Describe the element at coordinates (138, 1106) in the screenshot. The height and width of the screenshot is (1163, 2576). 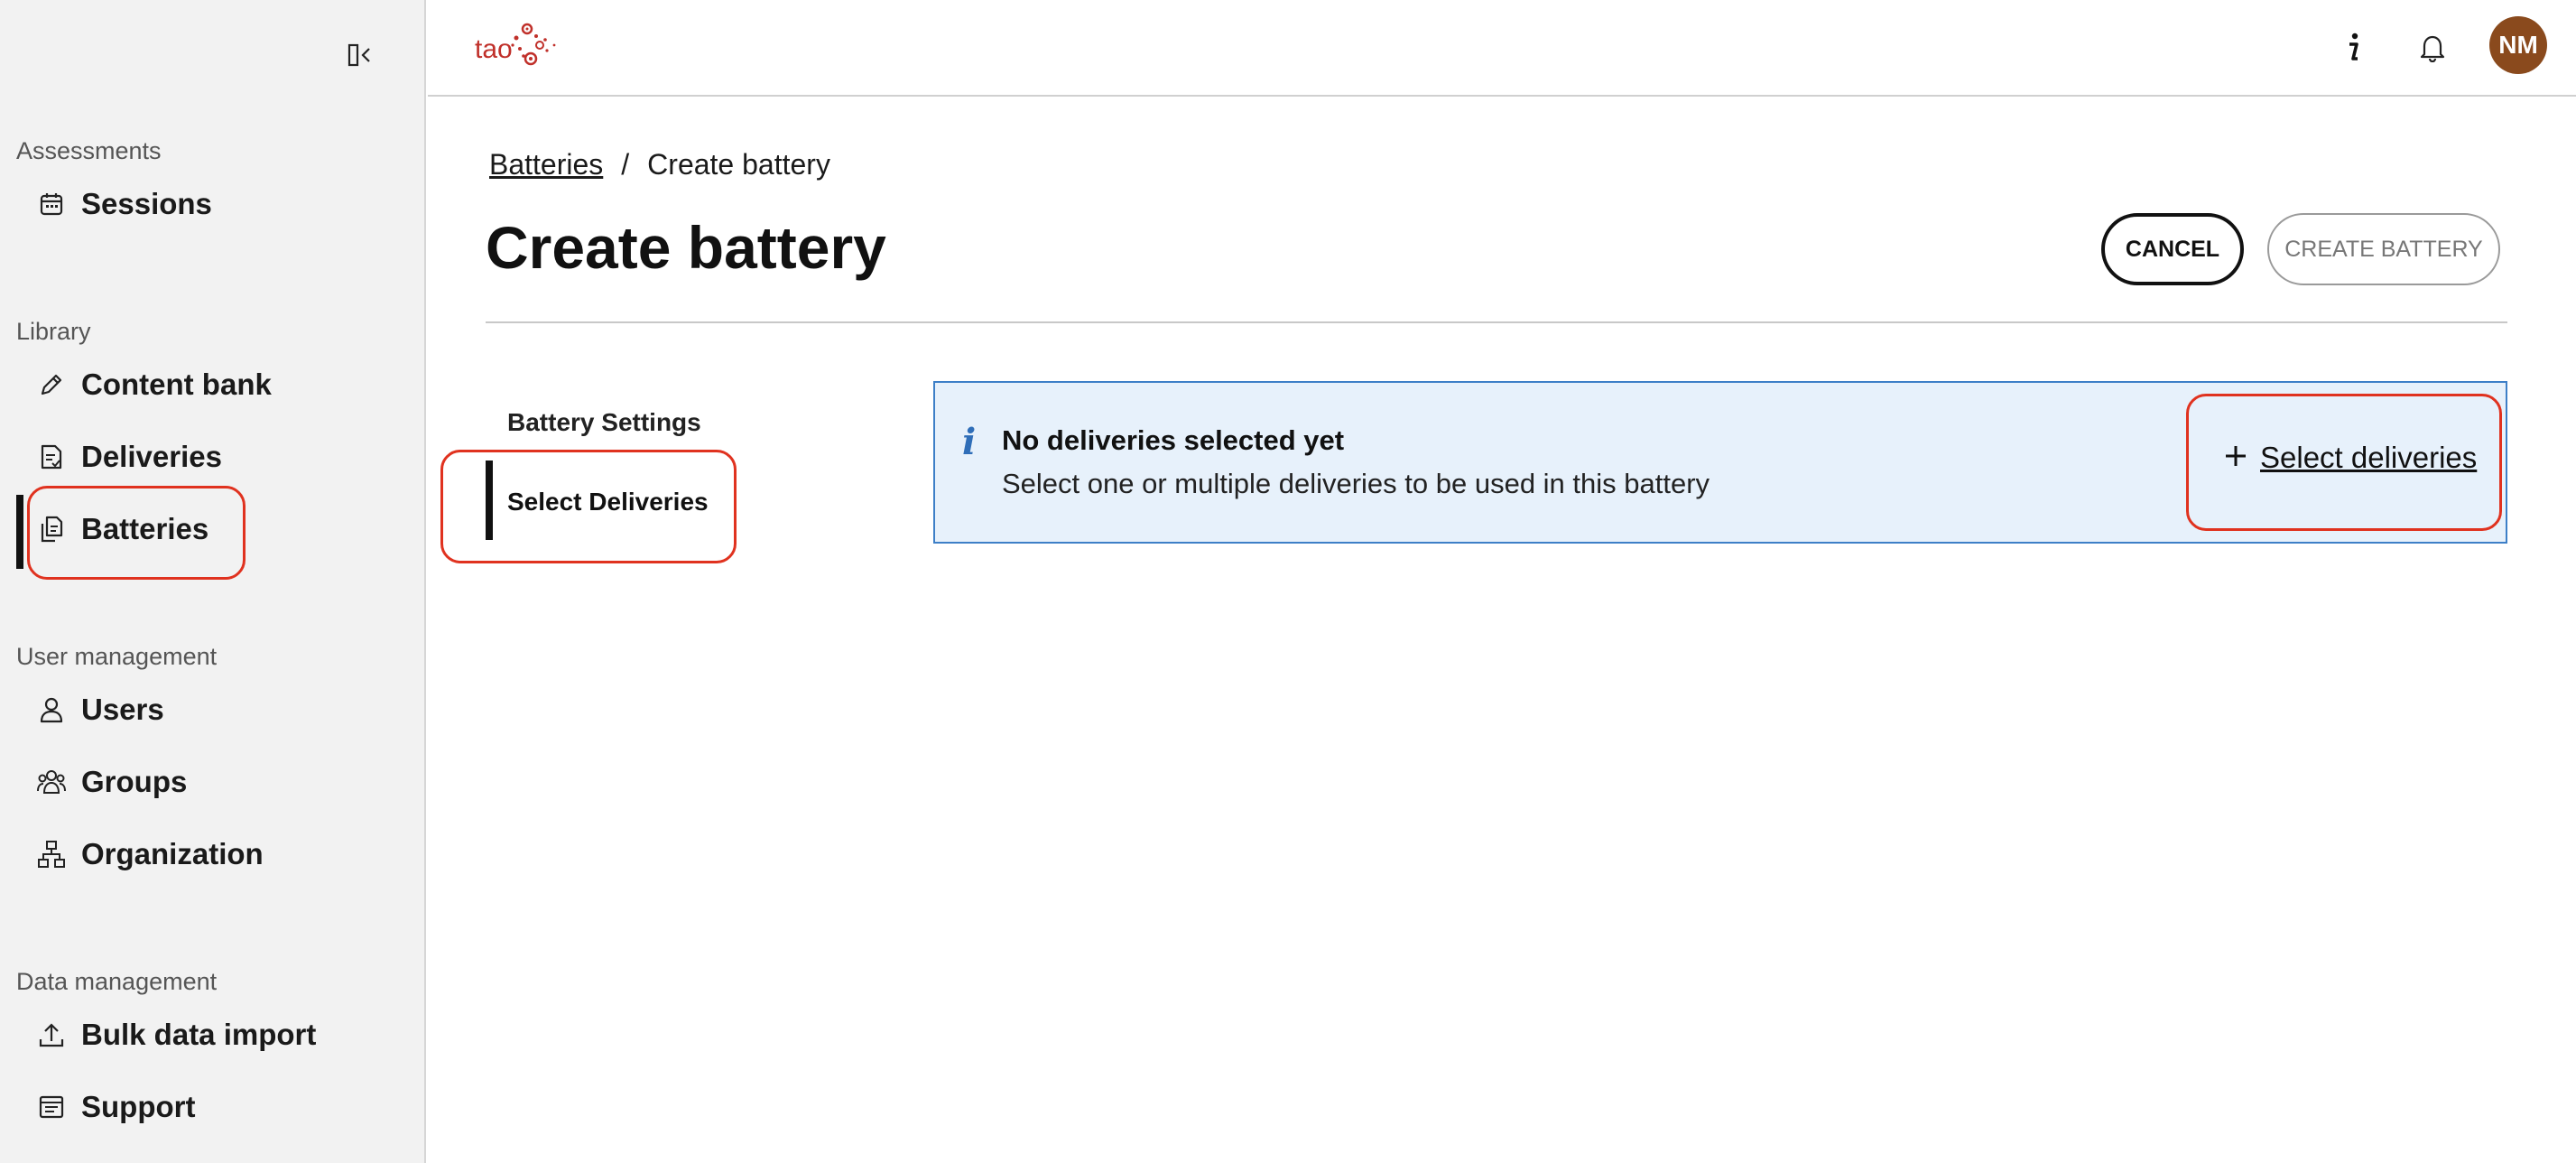
I see `sidebar-item-label: Support` at that location.